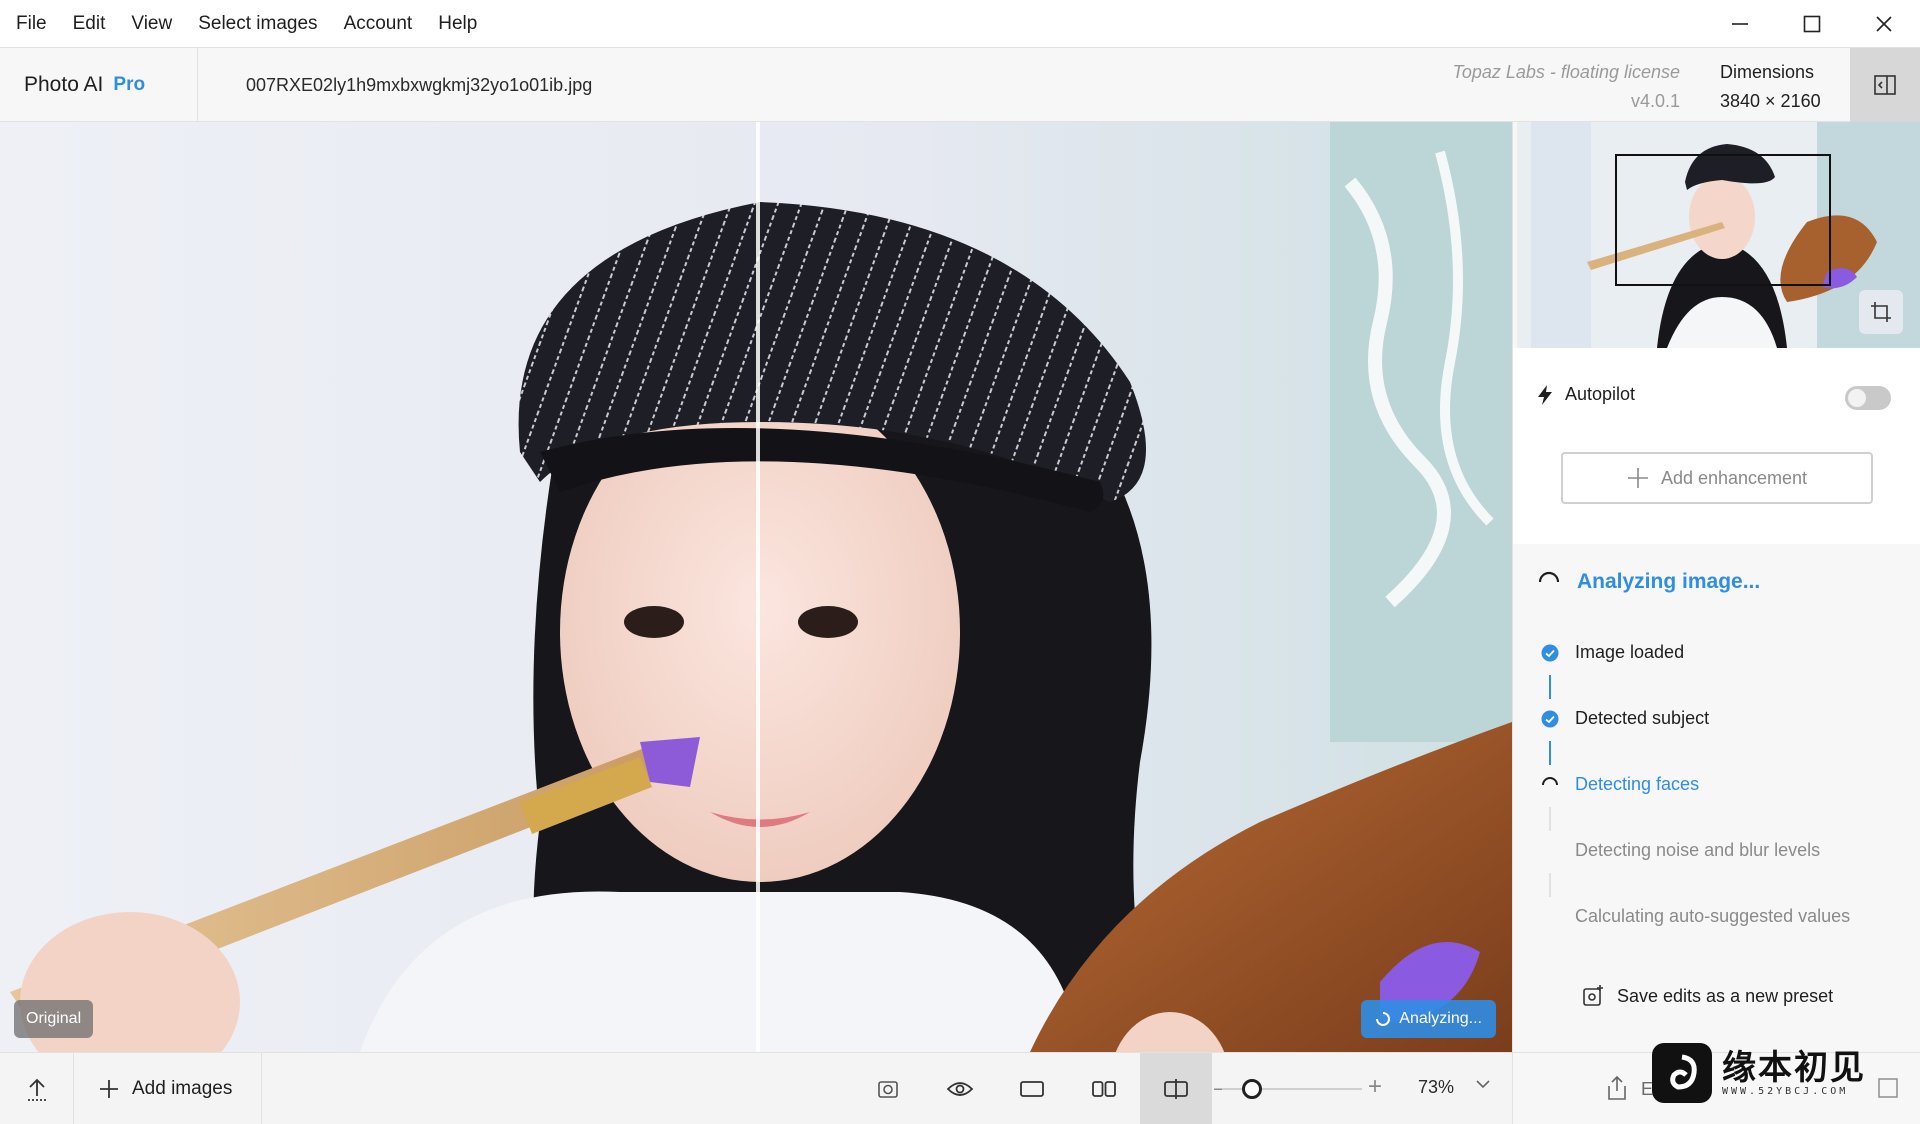 The height and width of the screenshot is (1124, 1920). I want to click on file-name: 007RXE02ly1h9mxbxwgkmj32yo1o01ib.jpg, so click(419, 84).